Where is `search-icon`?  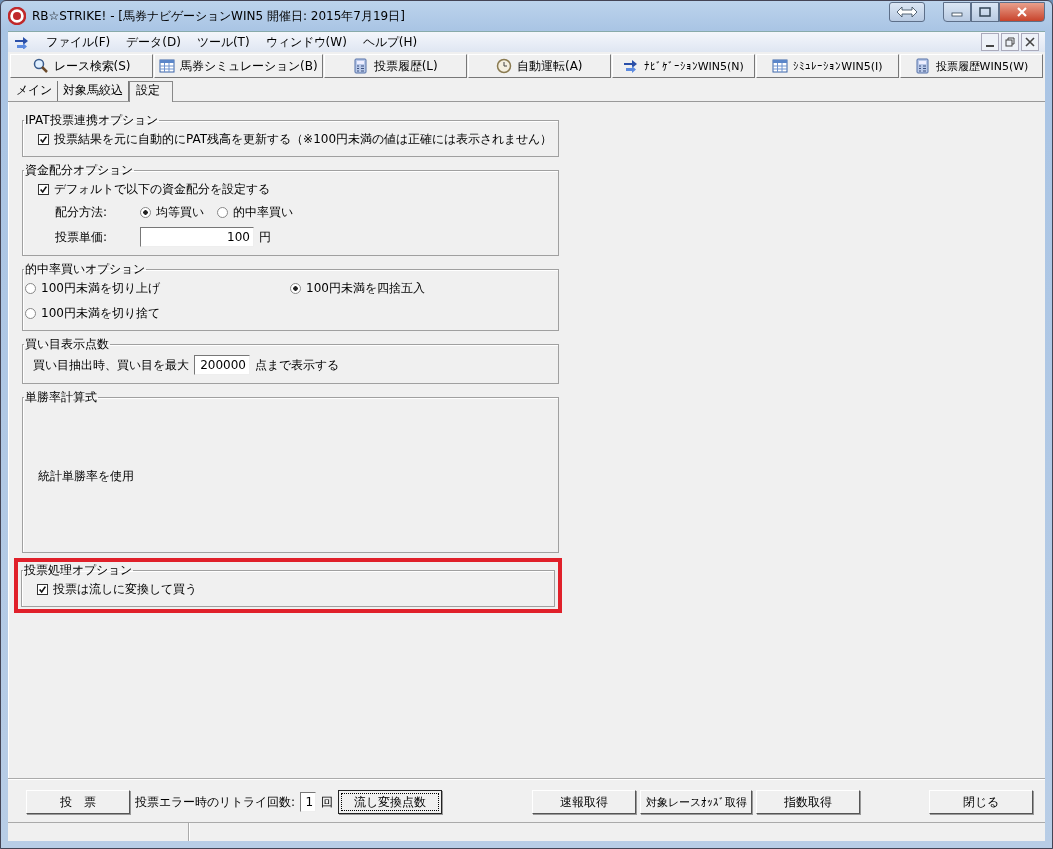
search-icon is located at coordinates (40, 66).